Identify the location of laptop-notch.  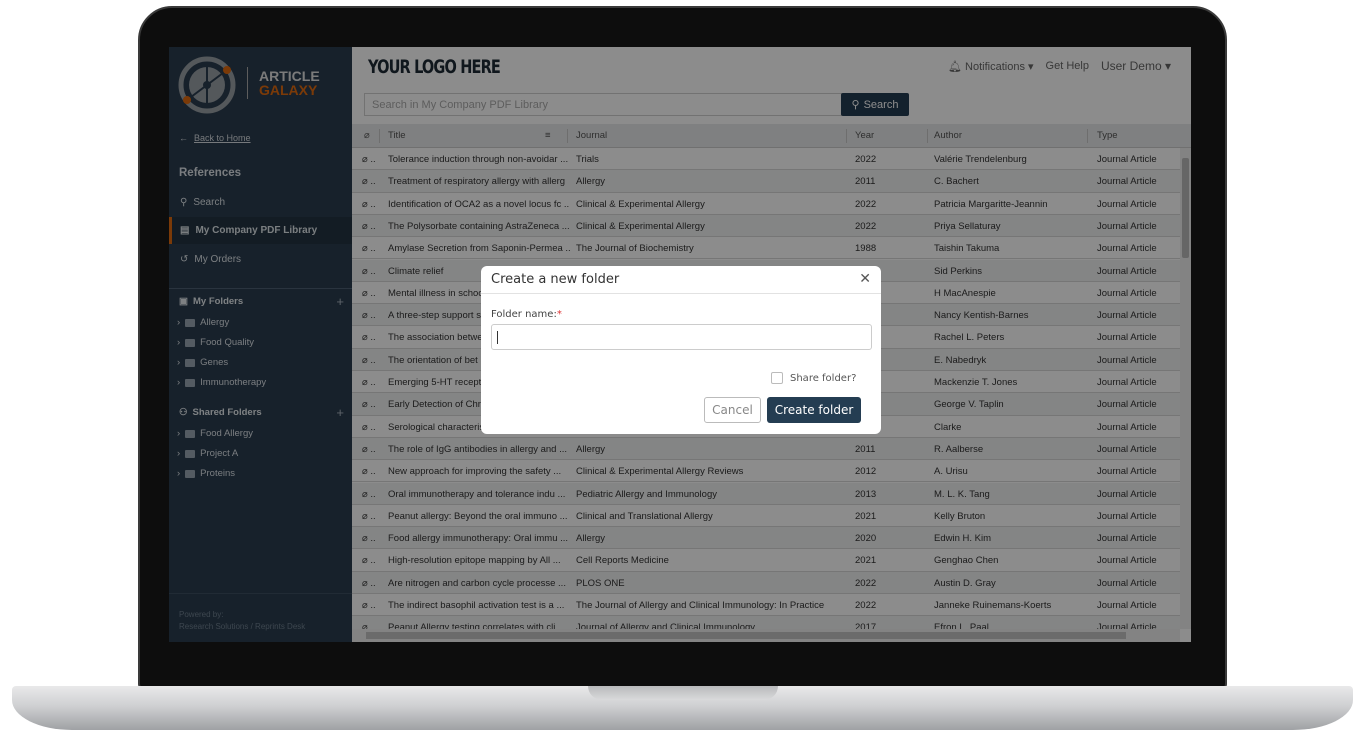
(683, 693).